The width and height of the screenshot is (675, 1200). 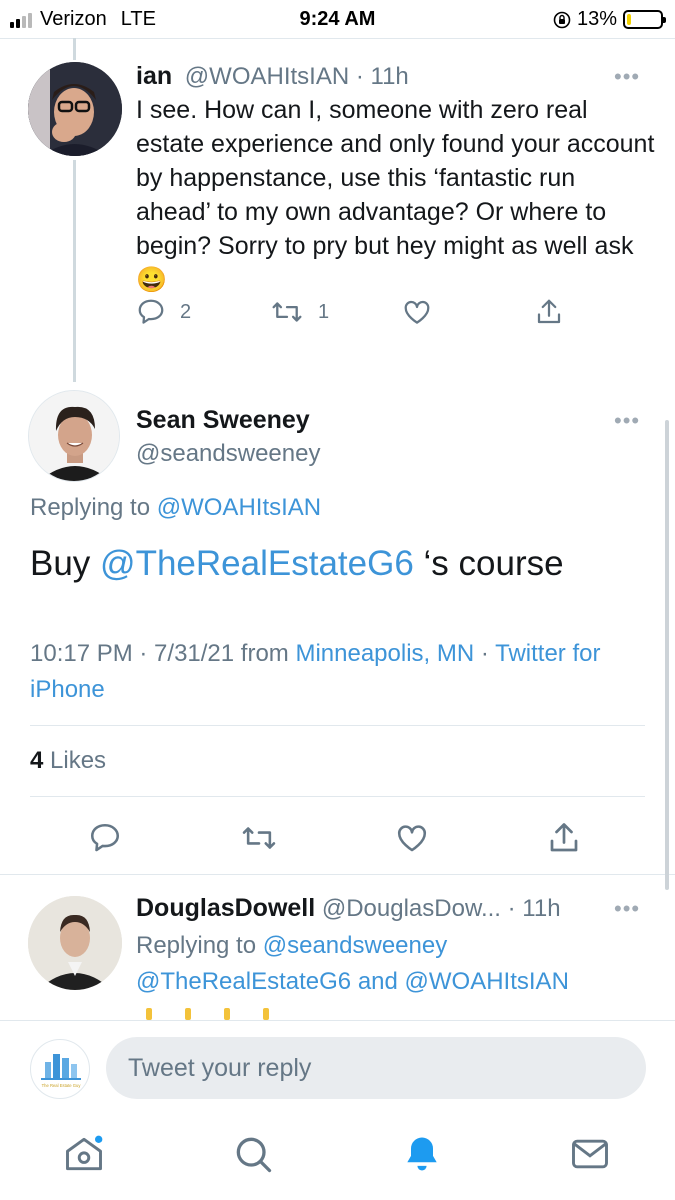 I want to click on tab-notifications, so click(x=422, y=1154).